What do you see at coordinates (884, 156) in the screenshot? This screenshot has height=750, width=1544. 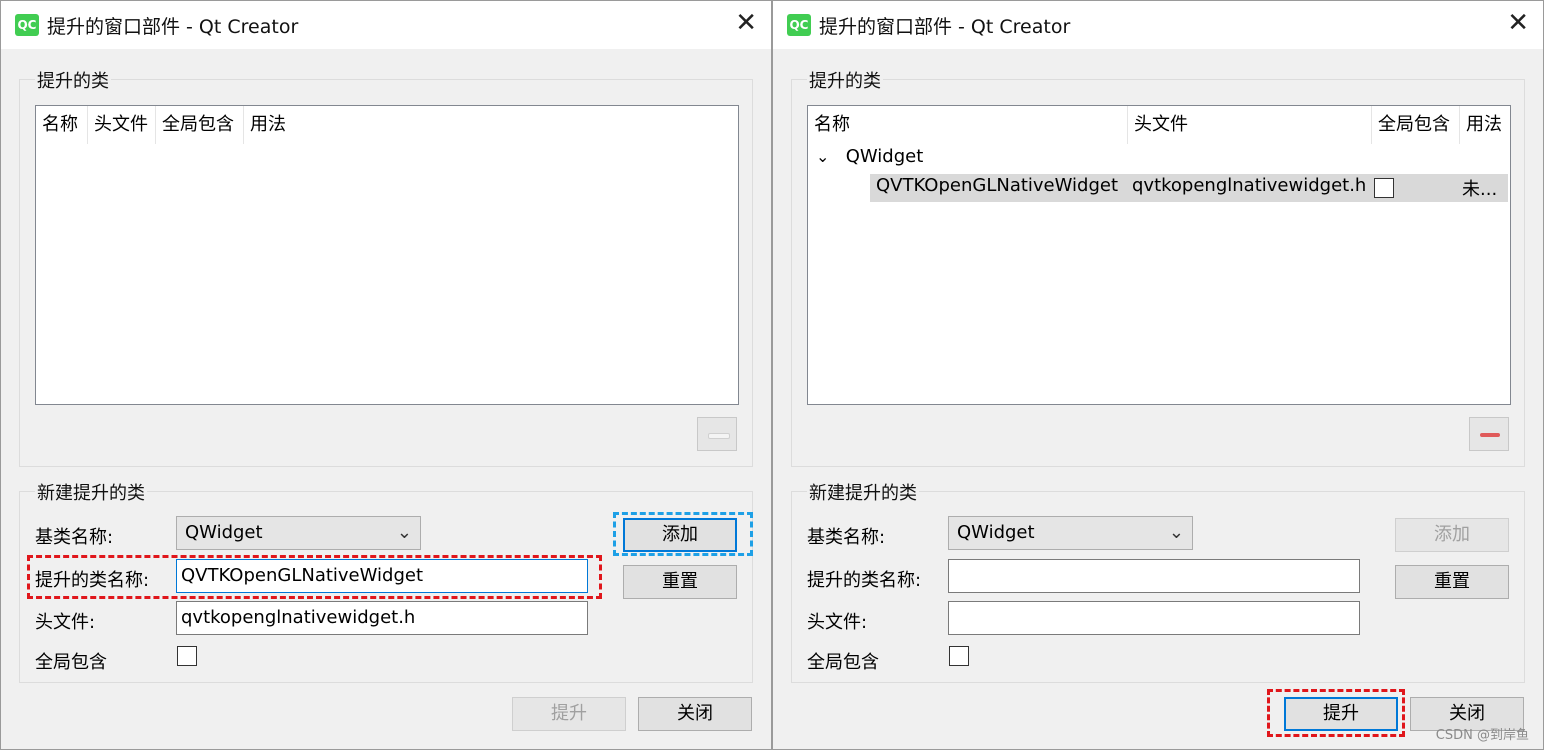 I see `tree-item-label: QWidget` at bounding box center [884, 156].